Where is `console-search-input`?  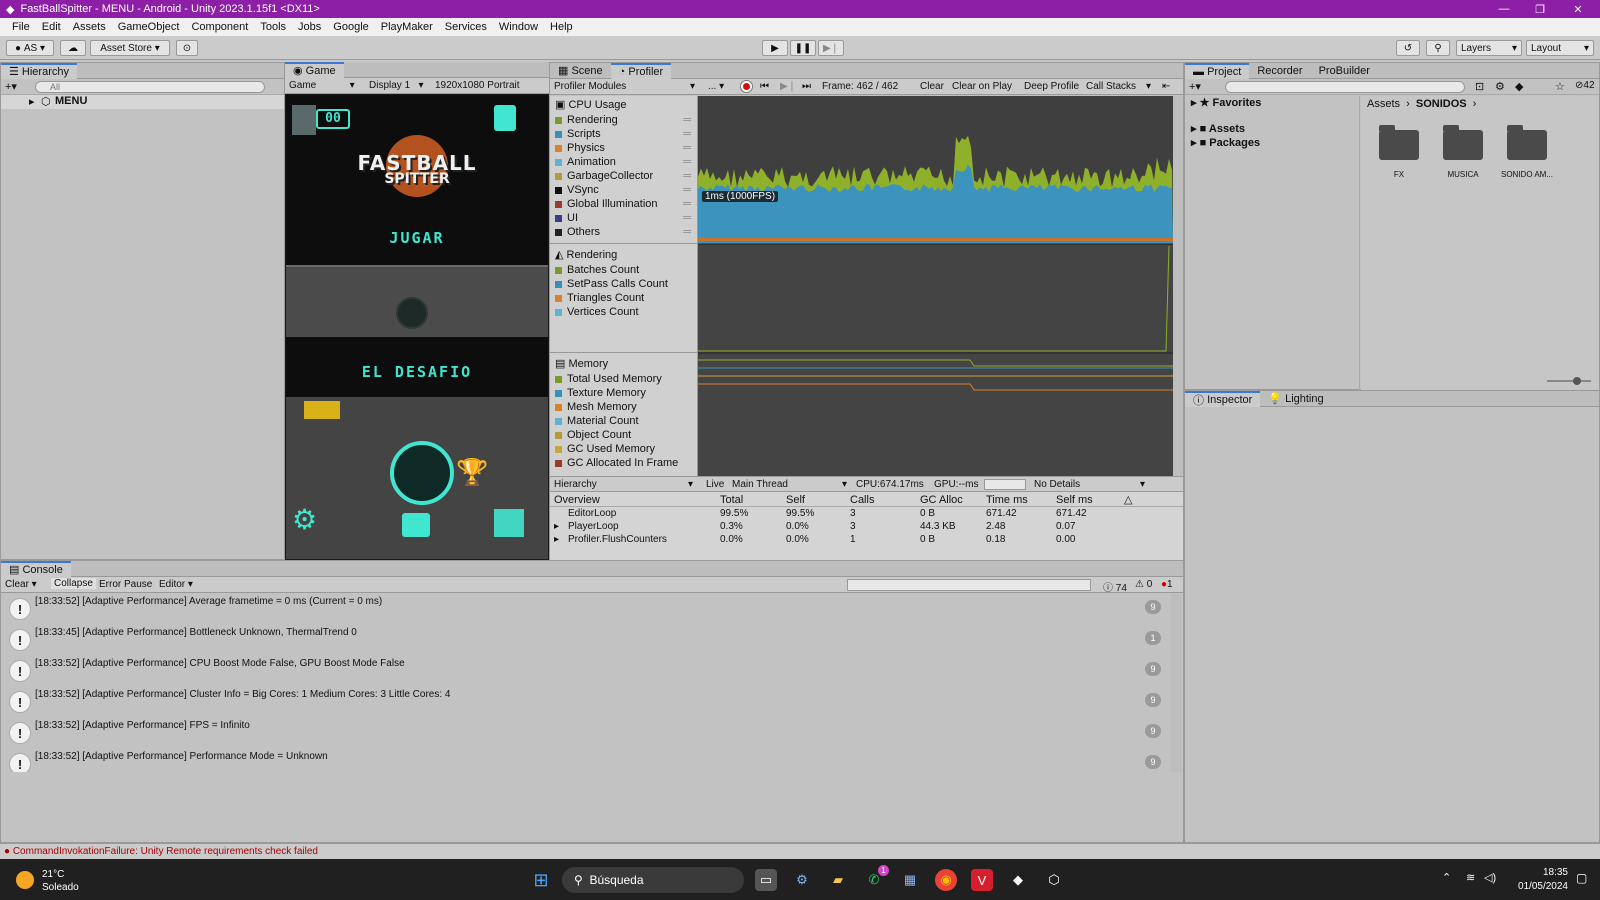 console-search-input is located at coordinates (969, 585).